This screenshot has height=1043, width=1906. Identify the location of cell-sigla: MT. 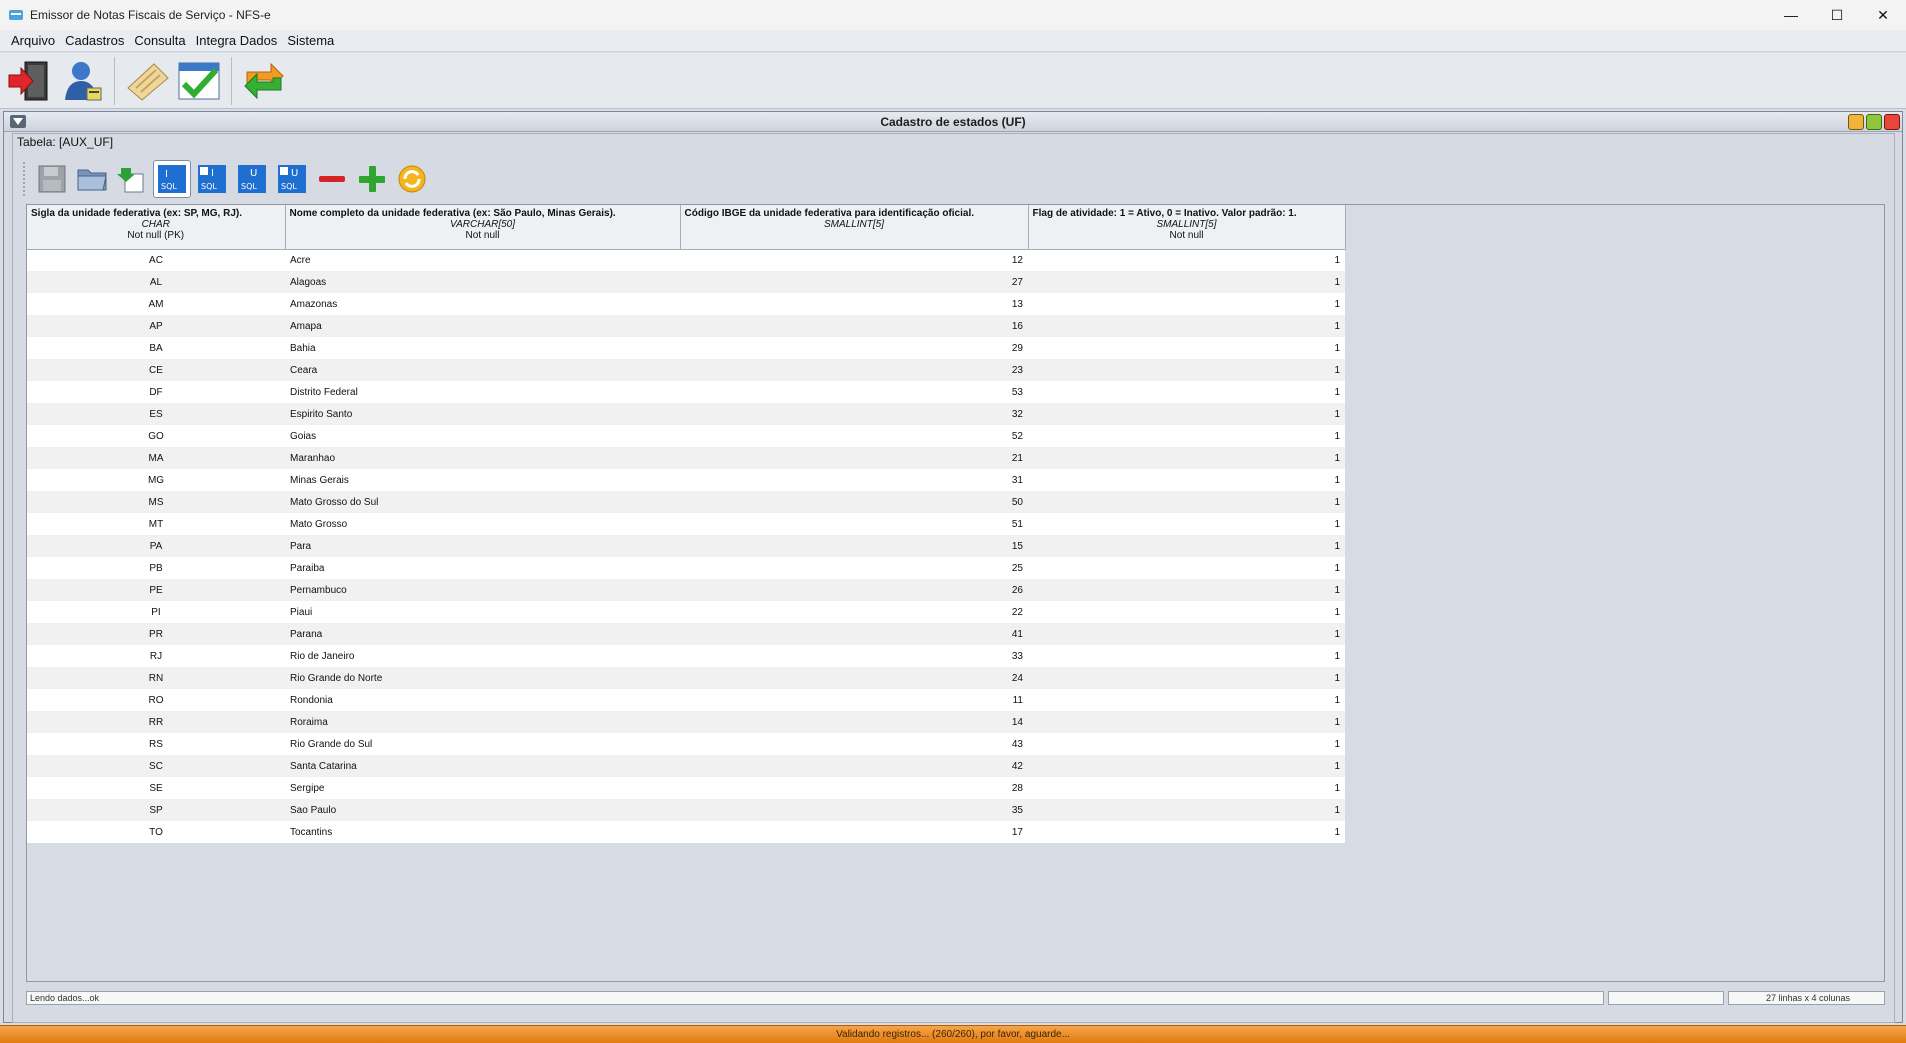
(156, 524).